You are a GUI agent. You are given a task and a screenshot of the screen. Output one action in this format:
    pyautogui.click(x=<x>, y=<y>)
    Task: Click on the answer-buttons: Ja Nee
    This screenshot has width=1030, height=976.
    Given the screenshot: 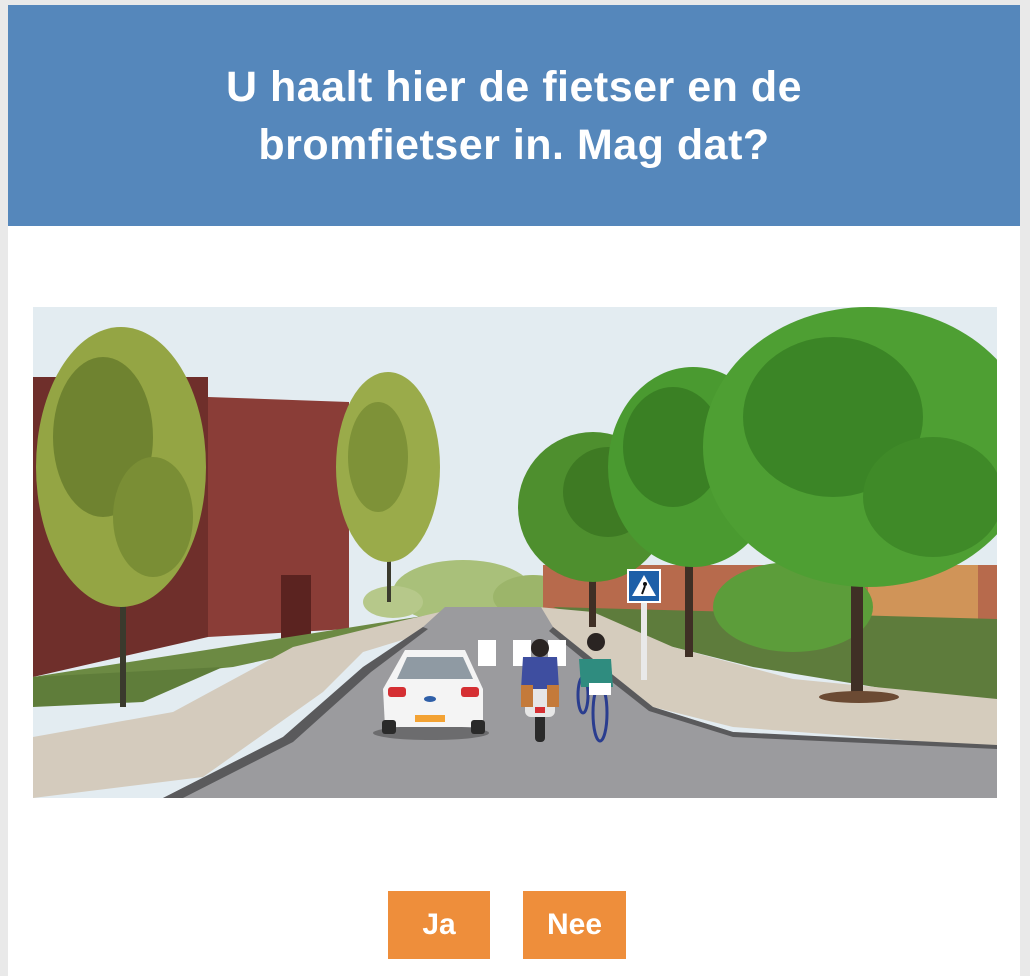 What is the action you would take?
    pyautogui.click(x=514, y=925)
    